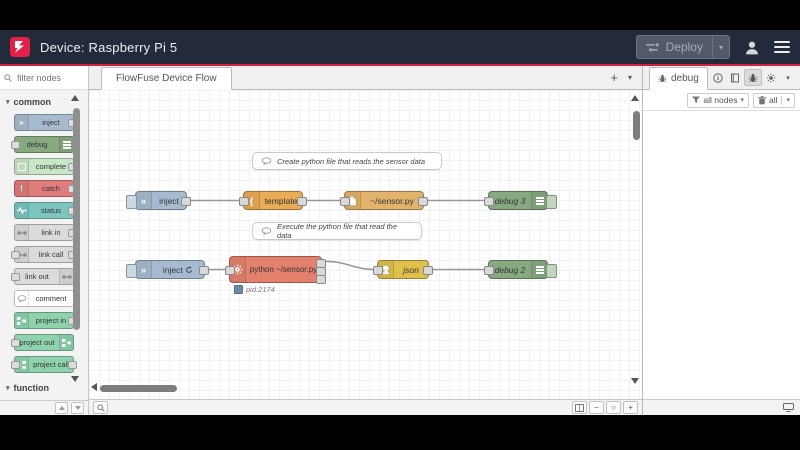 The height and width of the screenshot is (450, 800). What do you see at coordinates (721, 255) in the screenshot?
I see `debug-messages-panel` at bounding box center [721, 255].